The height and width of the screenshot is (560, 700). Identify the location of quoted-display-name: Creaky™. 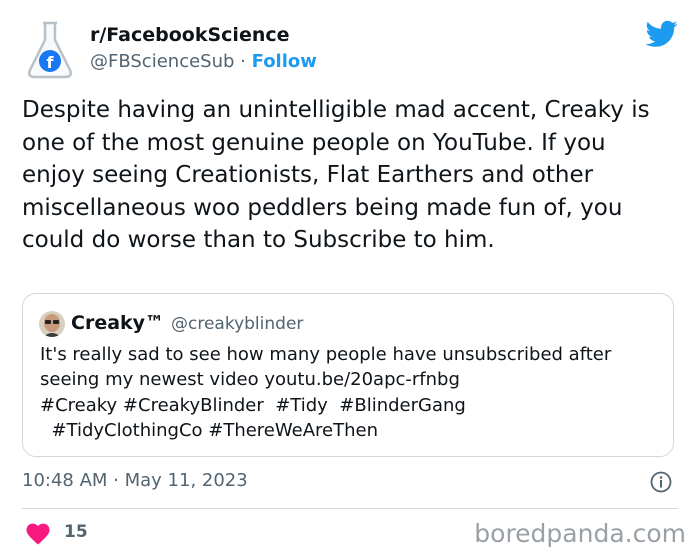
(117, 323).